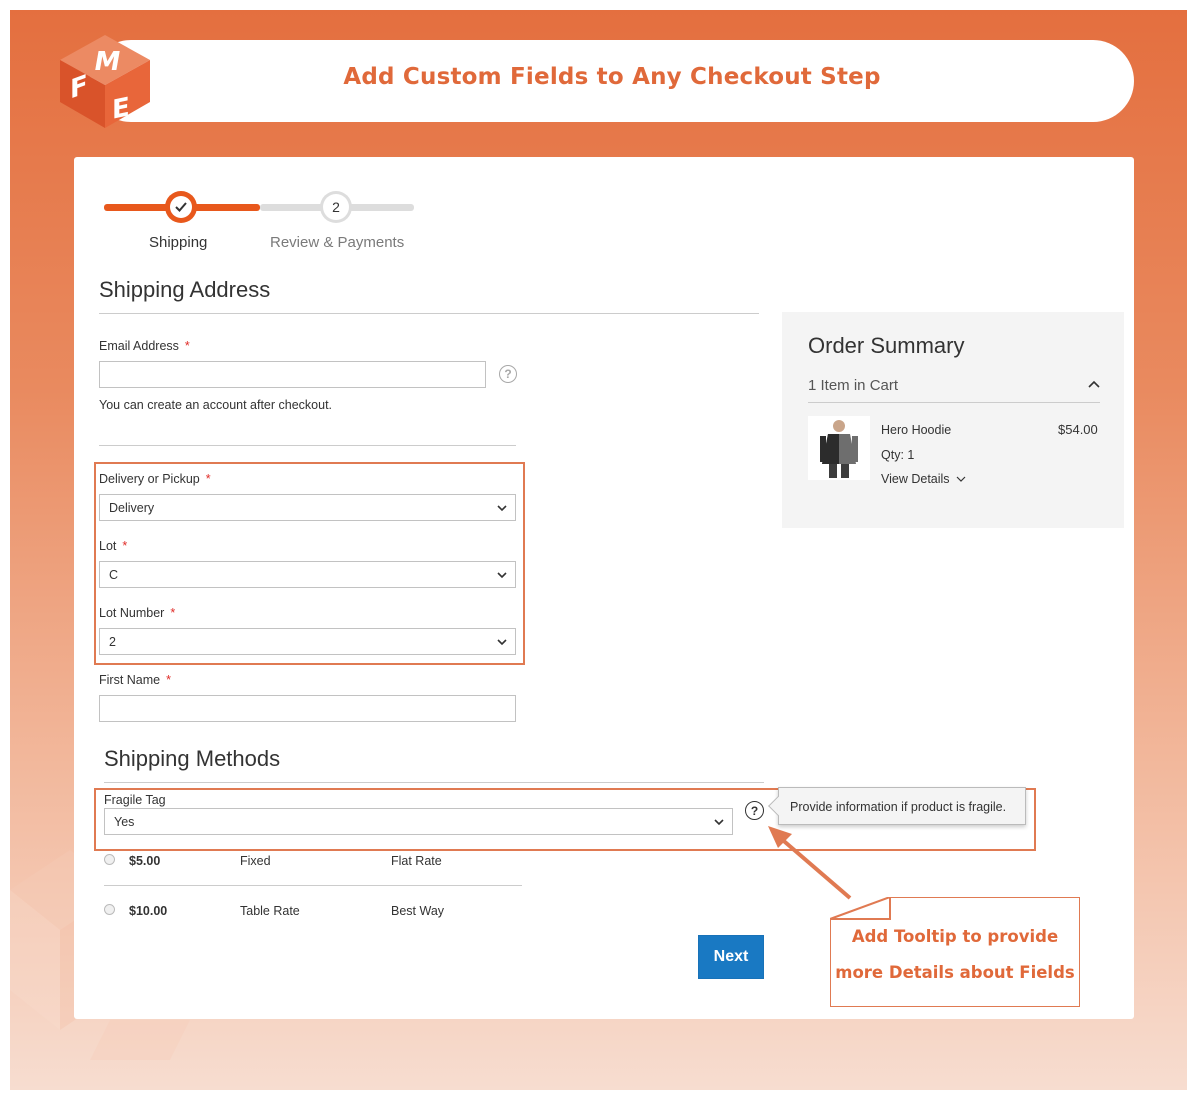  What do you see at coordinates (916, 430) in the screenshot?
I see `product-name: Hero Hoodie` at bounding box center [916, 430].